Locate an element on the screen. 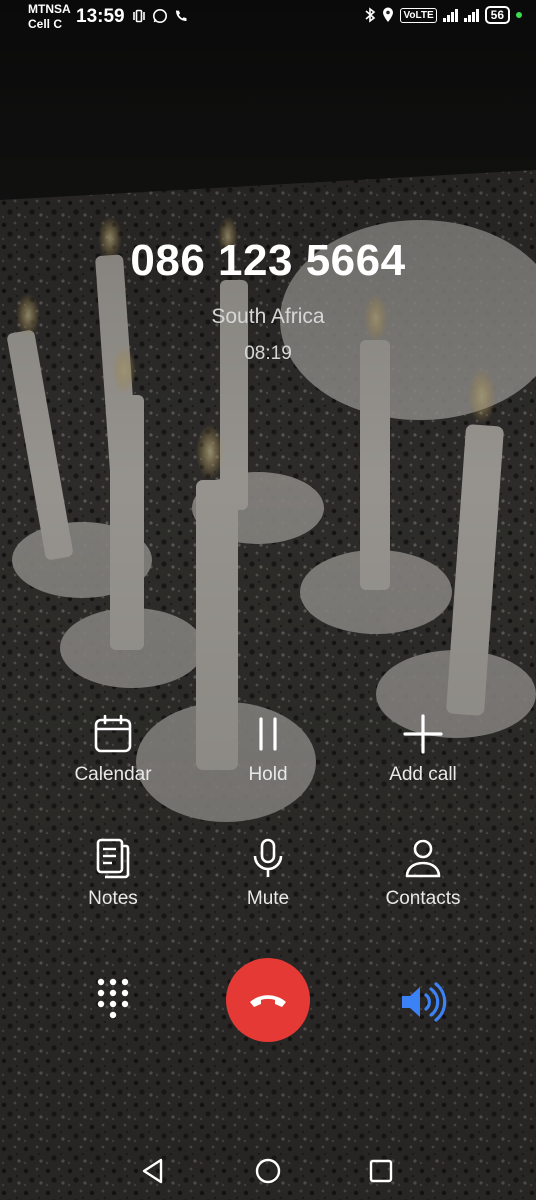  caller-location: South Africa is located at coordinates (268, 316).